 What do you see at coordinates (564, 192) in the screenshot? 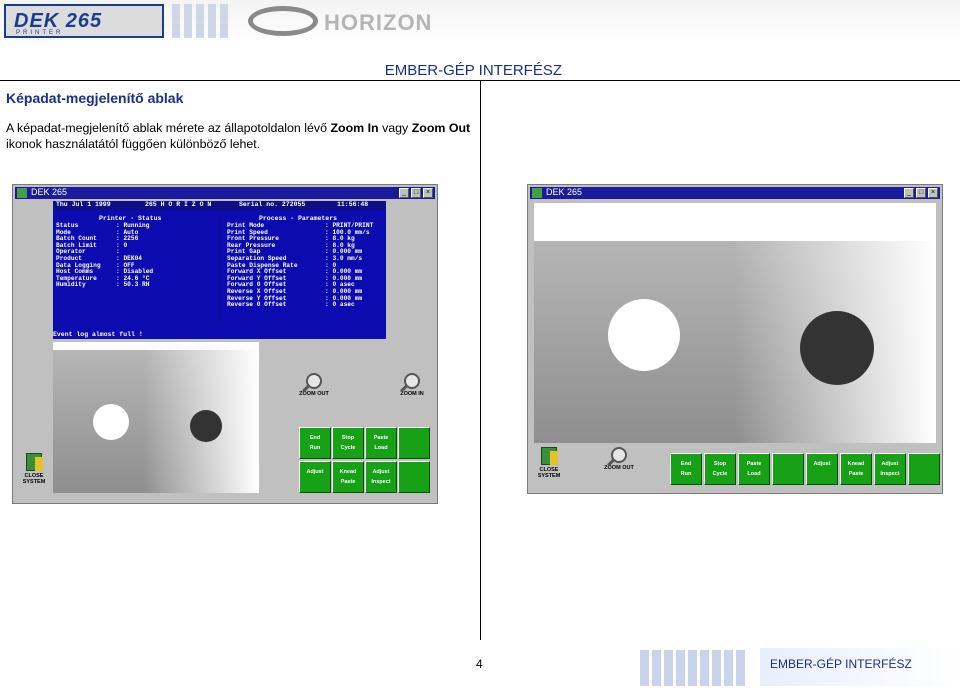
I see `right-window-title: DEK 265` at bounding box center [564, 192].